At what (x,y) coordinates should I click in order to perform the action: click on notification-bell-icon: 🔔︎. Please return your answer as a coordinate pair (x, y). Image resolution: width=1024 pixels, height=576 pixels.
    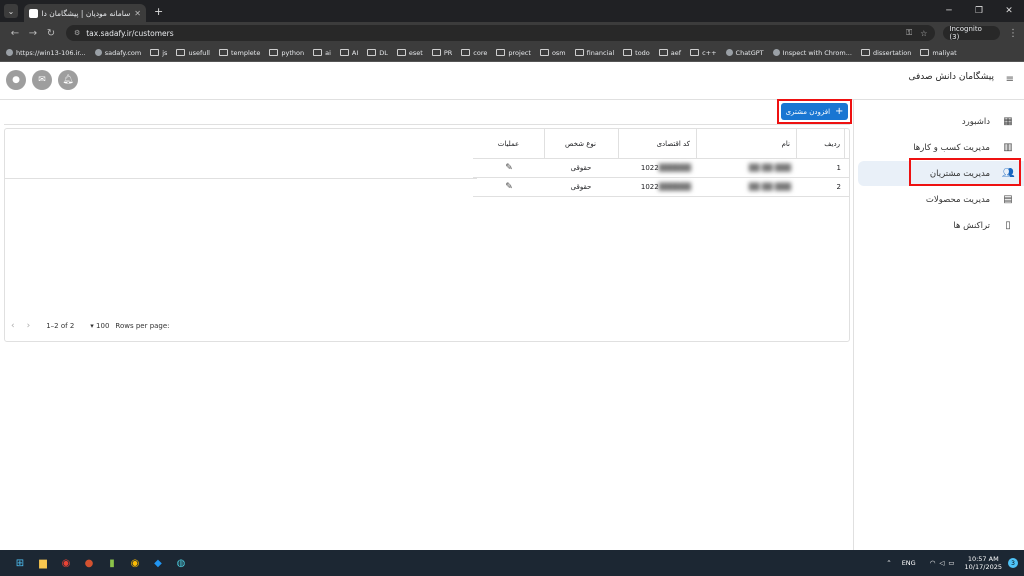
    Looking at the image, I should click on (68, 80).